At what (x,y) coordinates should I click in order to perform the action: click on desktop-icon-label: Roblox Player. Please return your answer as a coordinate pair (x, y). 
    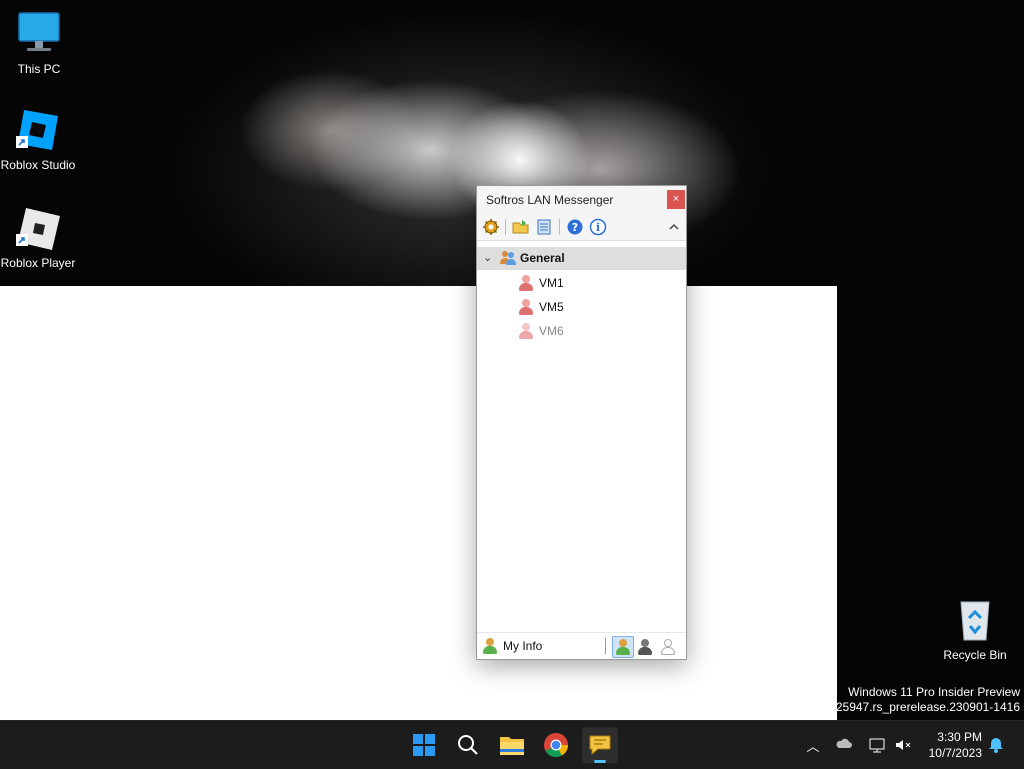
    Looking at the image, I should click on (38, 263).